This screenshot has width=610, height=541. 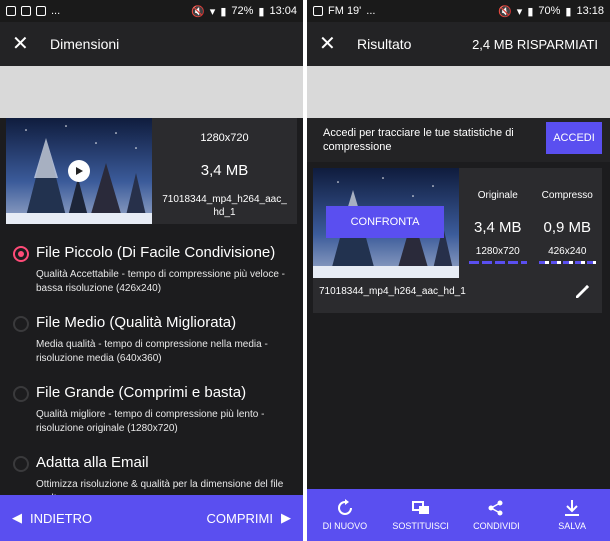 I want to click on bottom-nav: ◀ INDIETRO COMPRIMI ▶, so click(x=151, y=518).